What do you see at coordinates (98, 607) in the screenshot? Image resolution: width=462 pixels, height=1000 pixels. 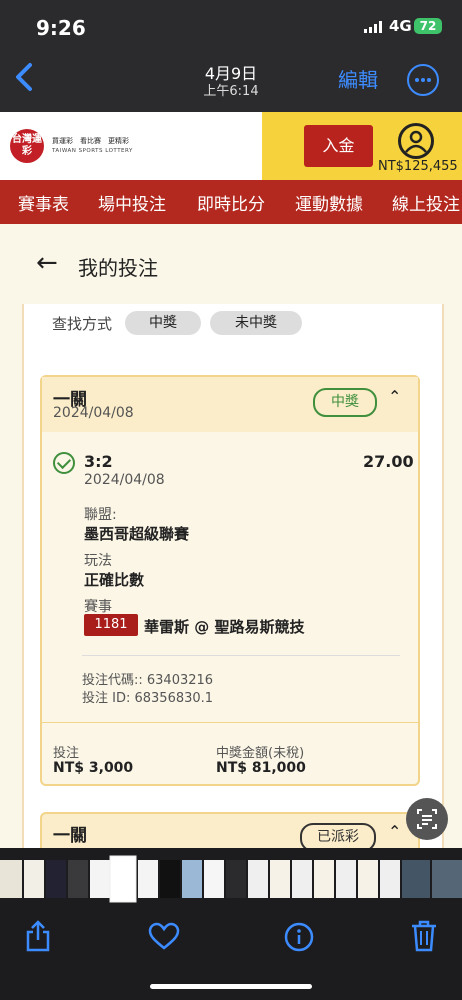 I see `event-label: 賽事` at bounding box center [98, 607].